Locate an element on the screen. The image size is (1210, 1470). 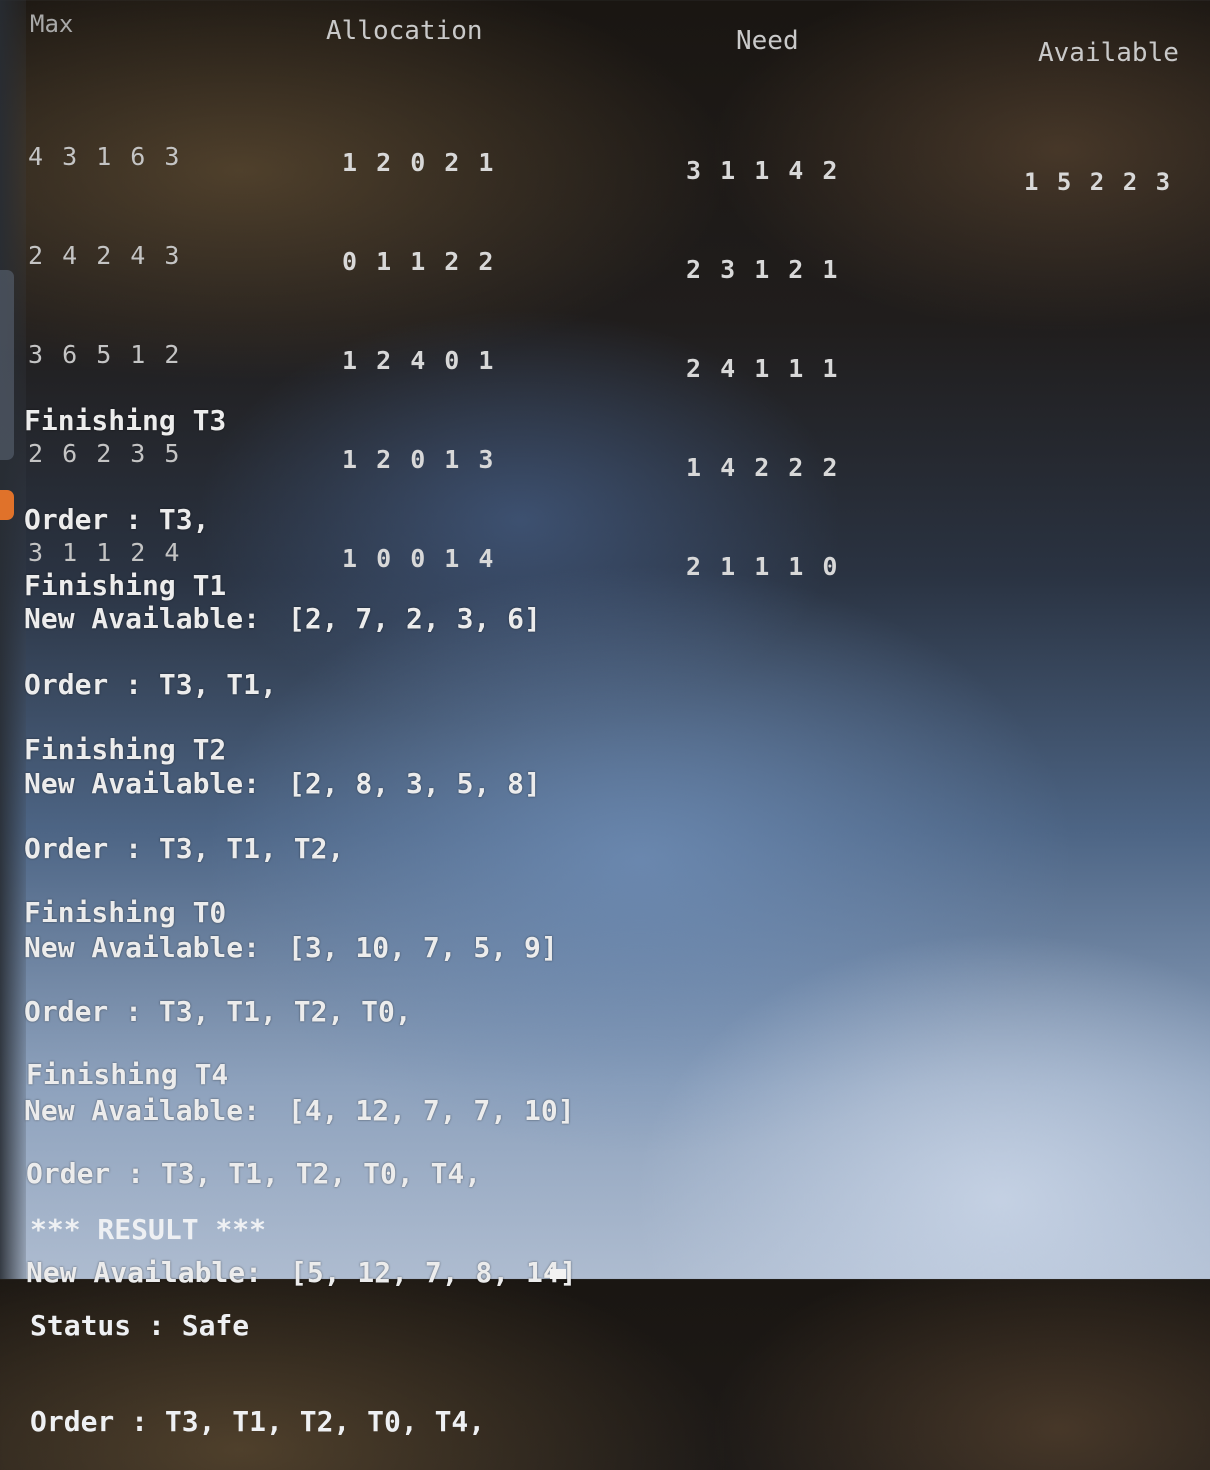
finishing-line: Finishing T2 is located at coordinates (125, 749).